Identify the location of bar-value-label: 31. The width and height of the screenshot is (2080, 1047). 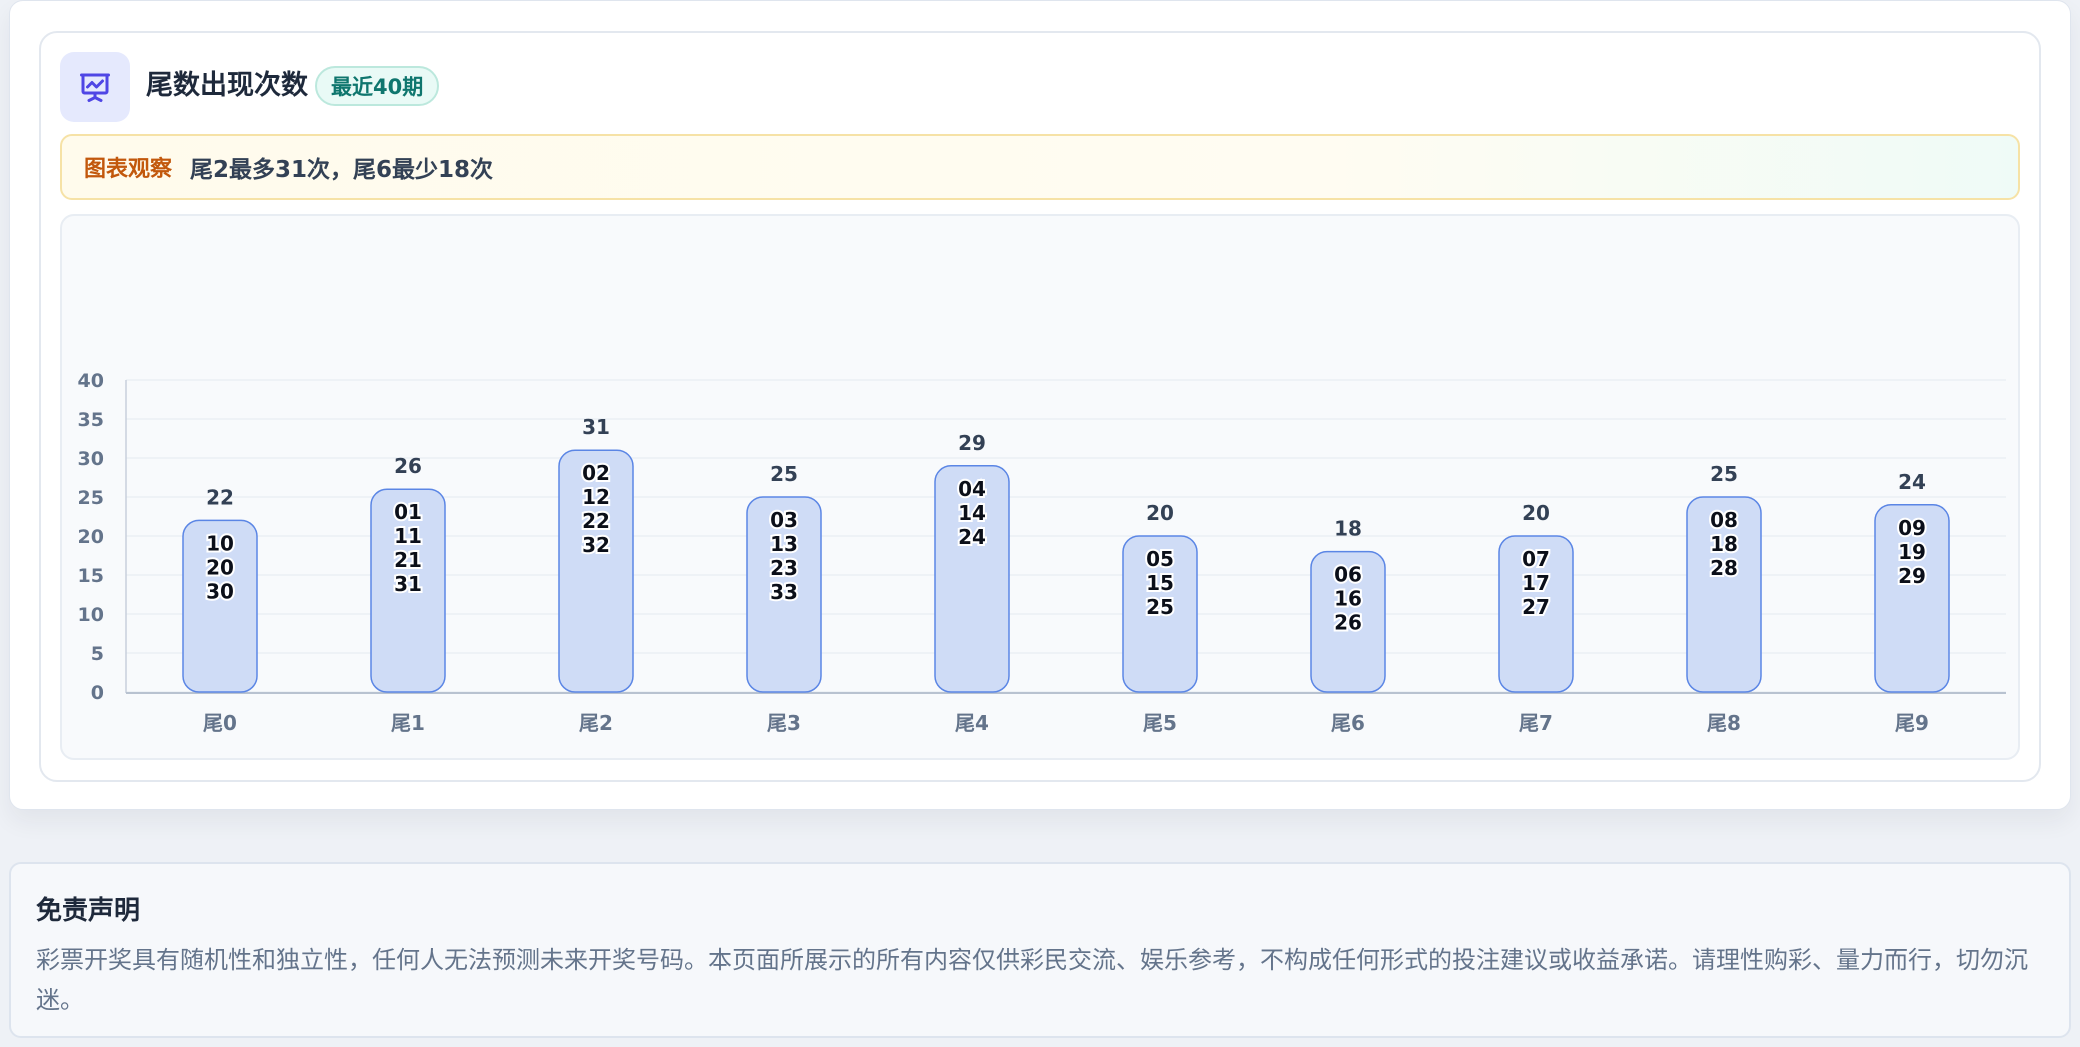
(596, 427).